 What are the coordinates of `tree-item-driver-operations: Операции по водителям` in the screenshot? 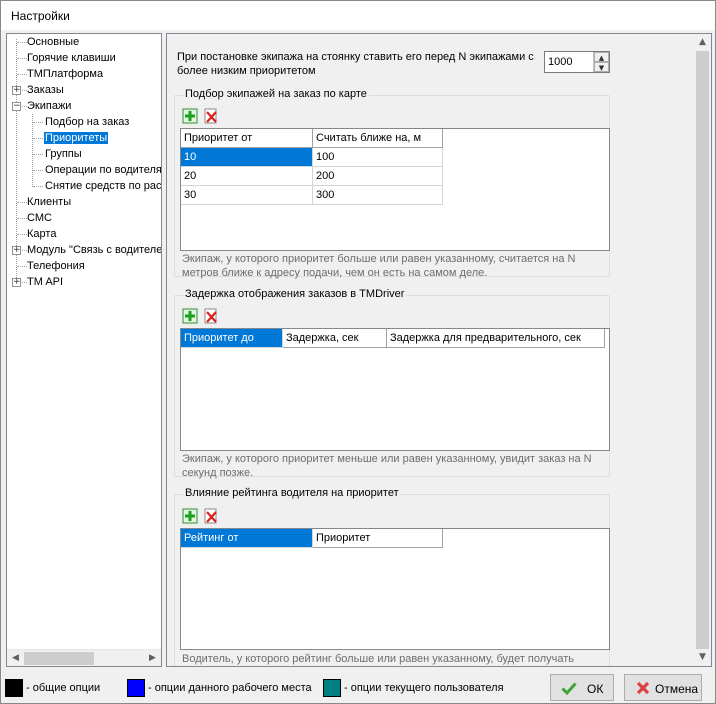 It's located at (102, 170).